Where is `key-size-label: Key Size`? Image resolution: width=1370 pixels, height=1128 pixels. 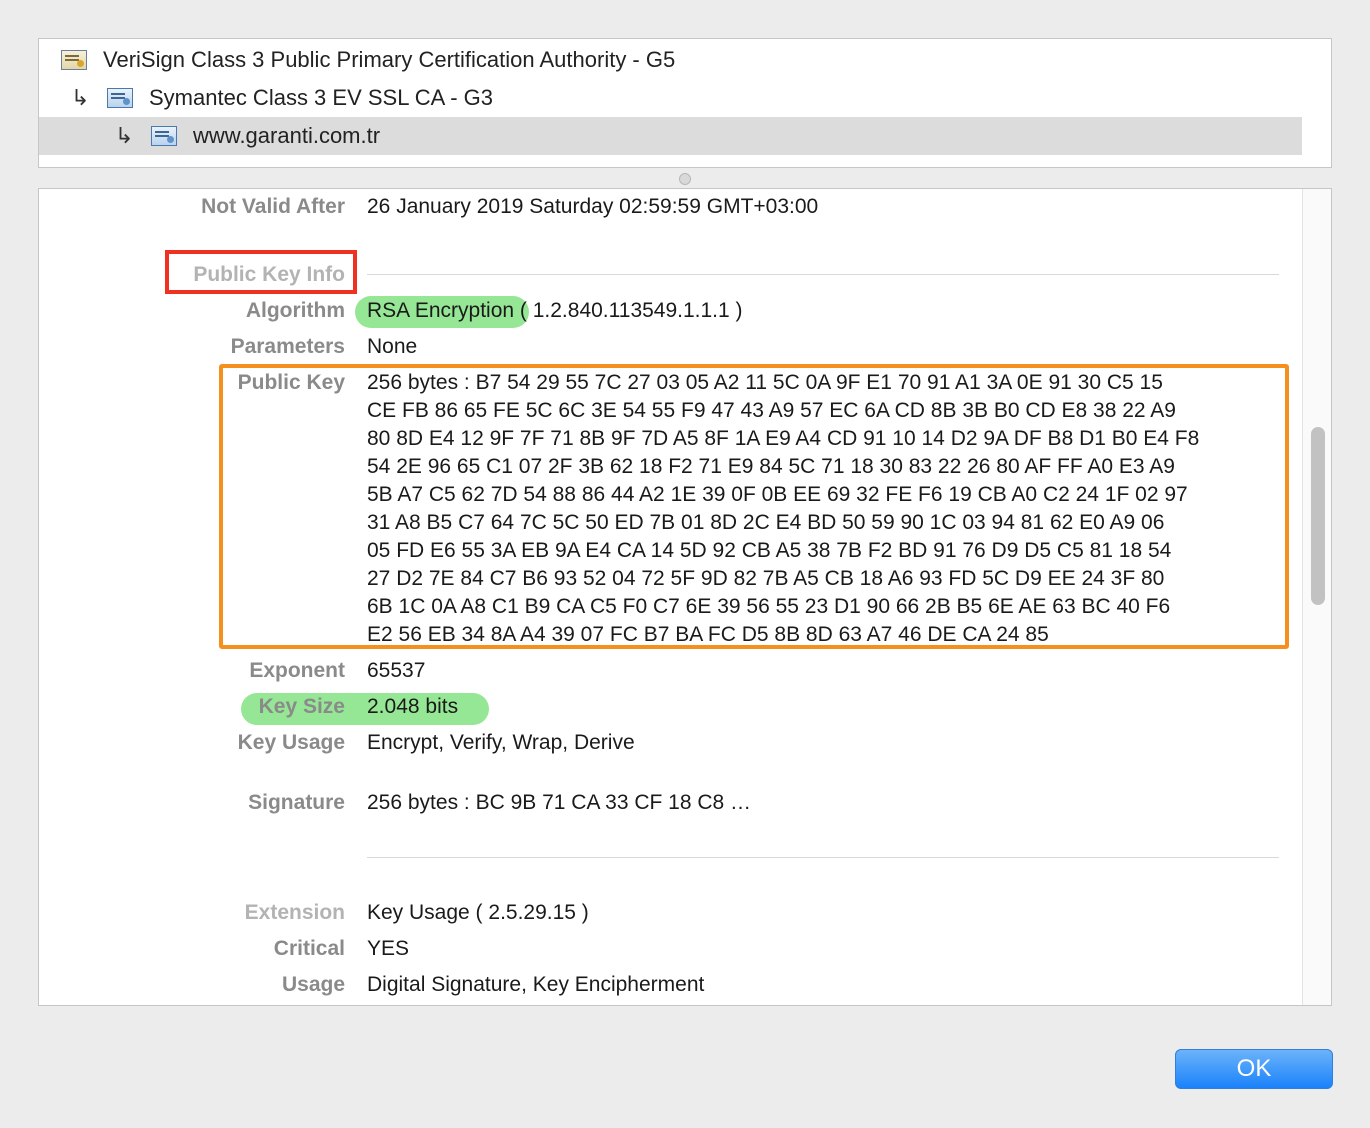
key-size-label: Key Size is located at coordinates (301, 706).